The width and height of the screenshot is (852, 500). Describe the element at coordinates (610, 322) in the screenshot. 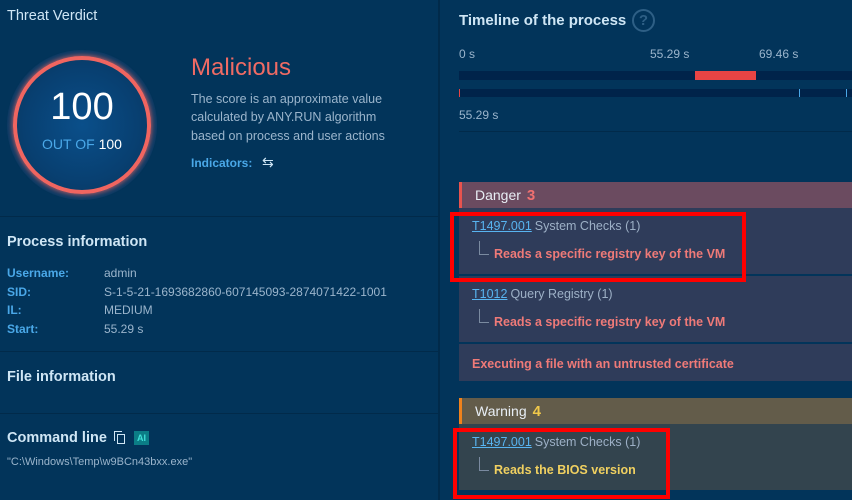

I see `behavior-text: Reads a specific registry key of the VM` at that location.